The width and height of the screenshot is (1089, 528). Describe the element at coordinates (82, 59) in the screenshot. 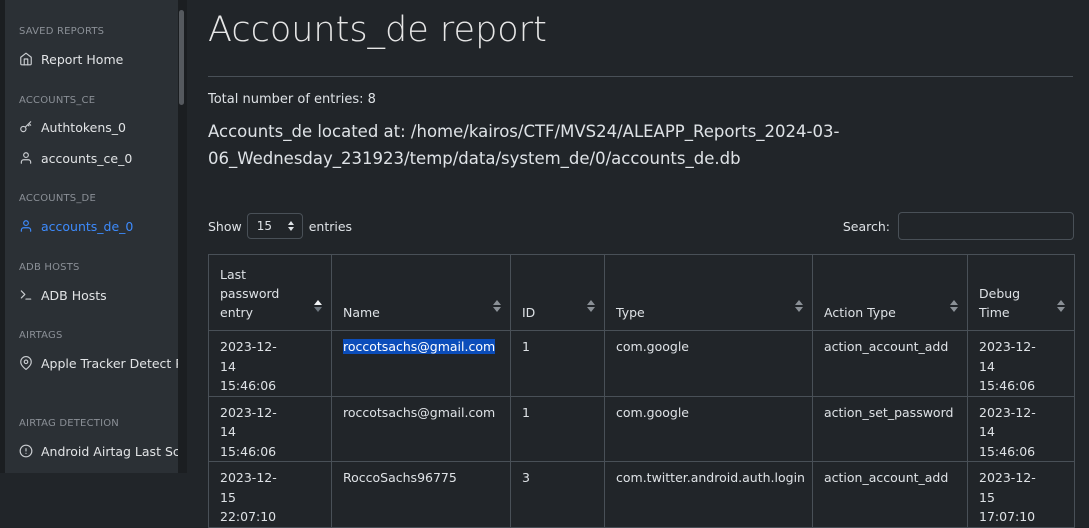

I see `sidebar-item-label: Report Home` at that location.